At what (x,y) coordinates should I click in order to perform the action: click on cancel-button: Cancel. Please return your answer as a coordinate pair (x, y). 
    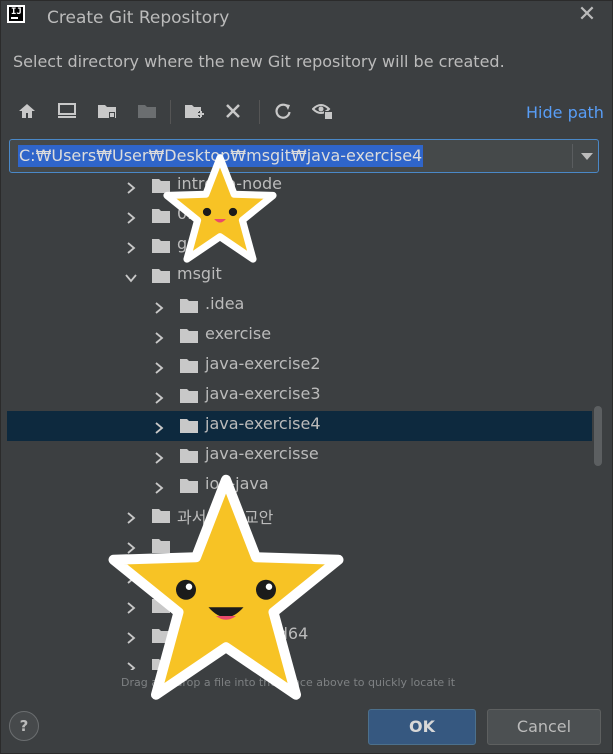
    Looking at the image, I should click on (544, 727).